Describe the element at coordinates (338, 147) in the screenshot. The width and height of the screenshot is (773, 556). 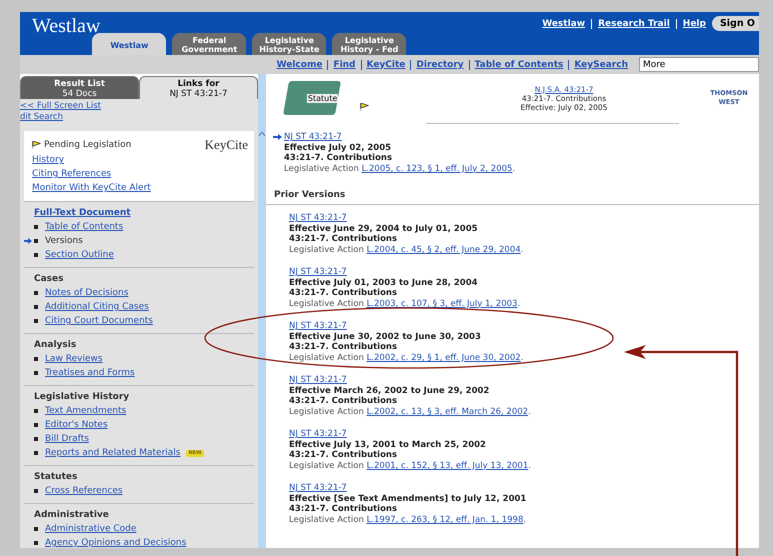
I see `effective-date: Effective July 02, 2005` at that location.